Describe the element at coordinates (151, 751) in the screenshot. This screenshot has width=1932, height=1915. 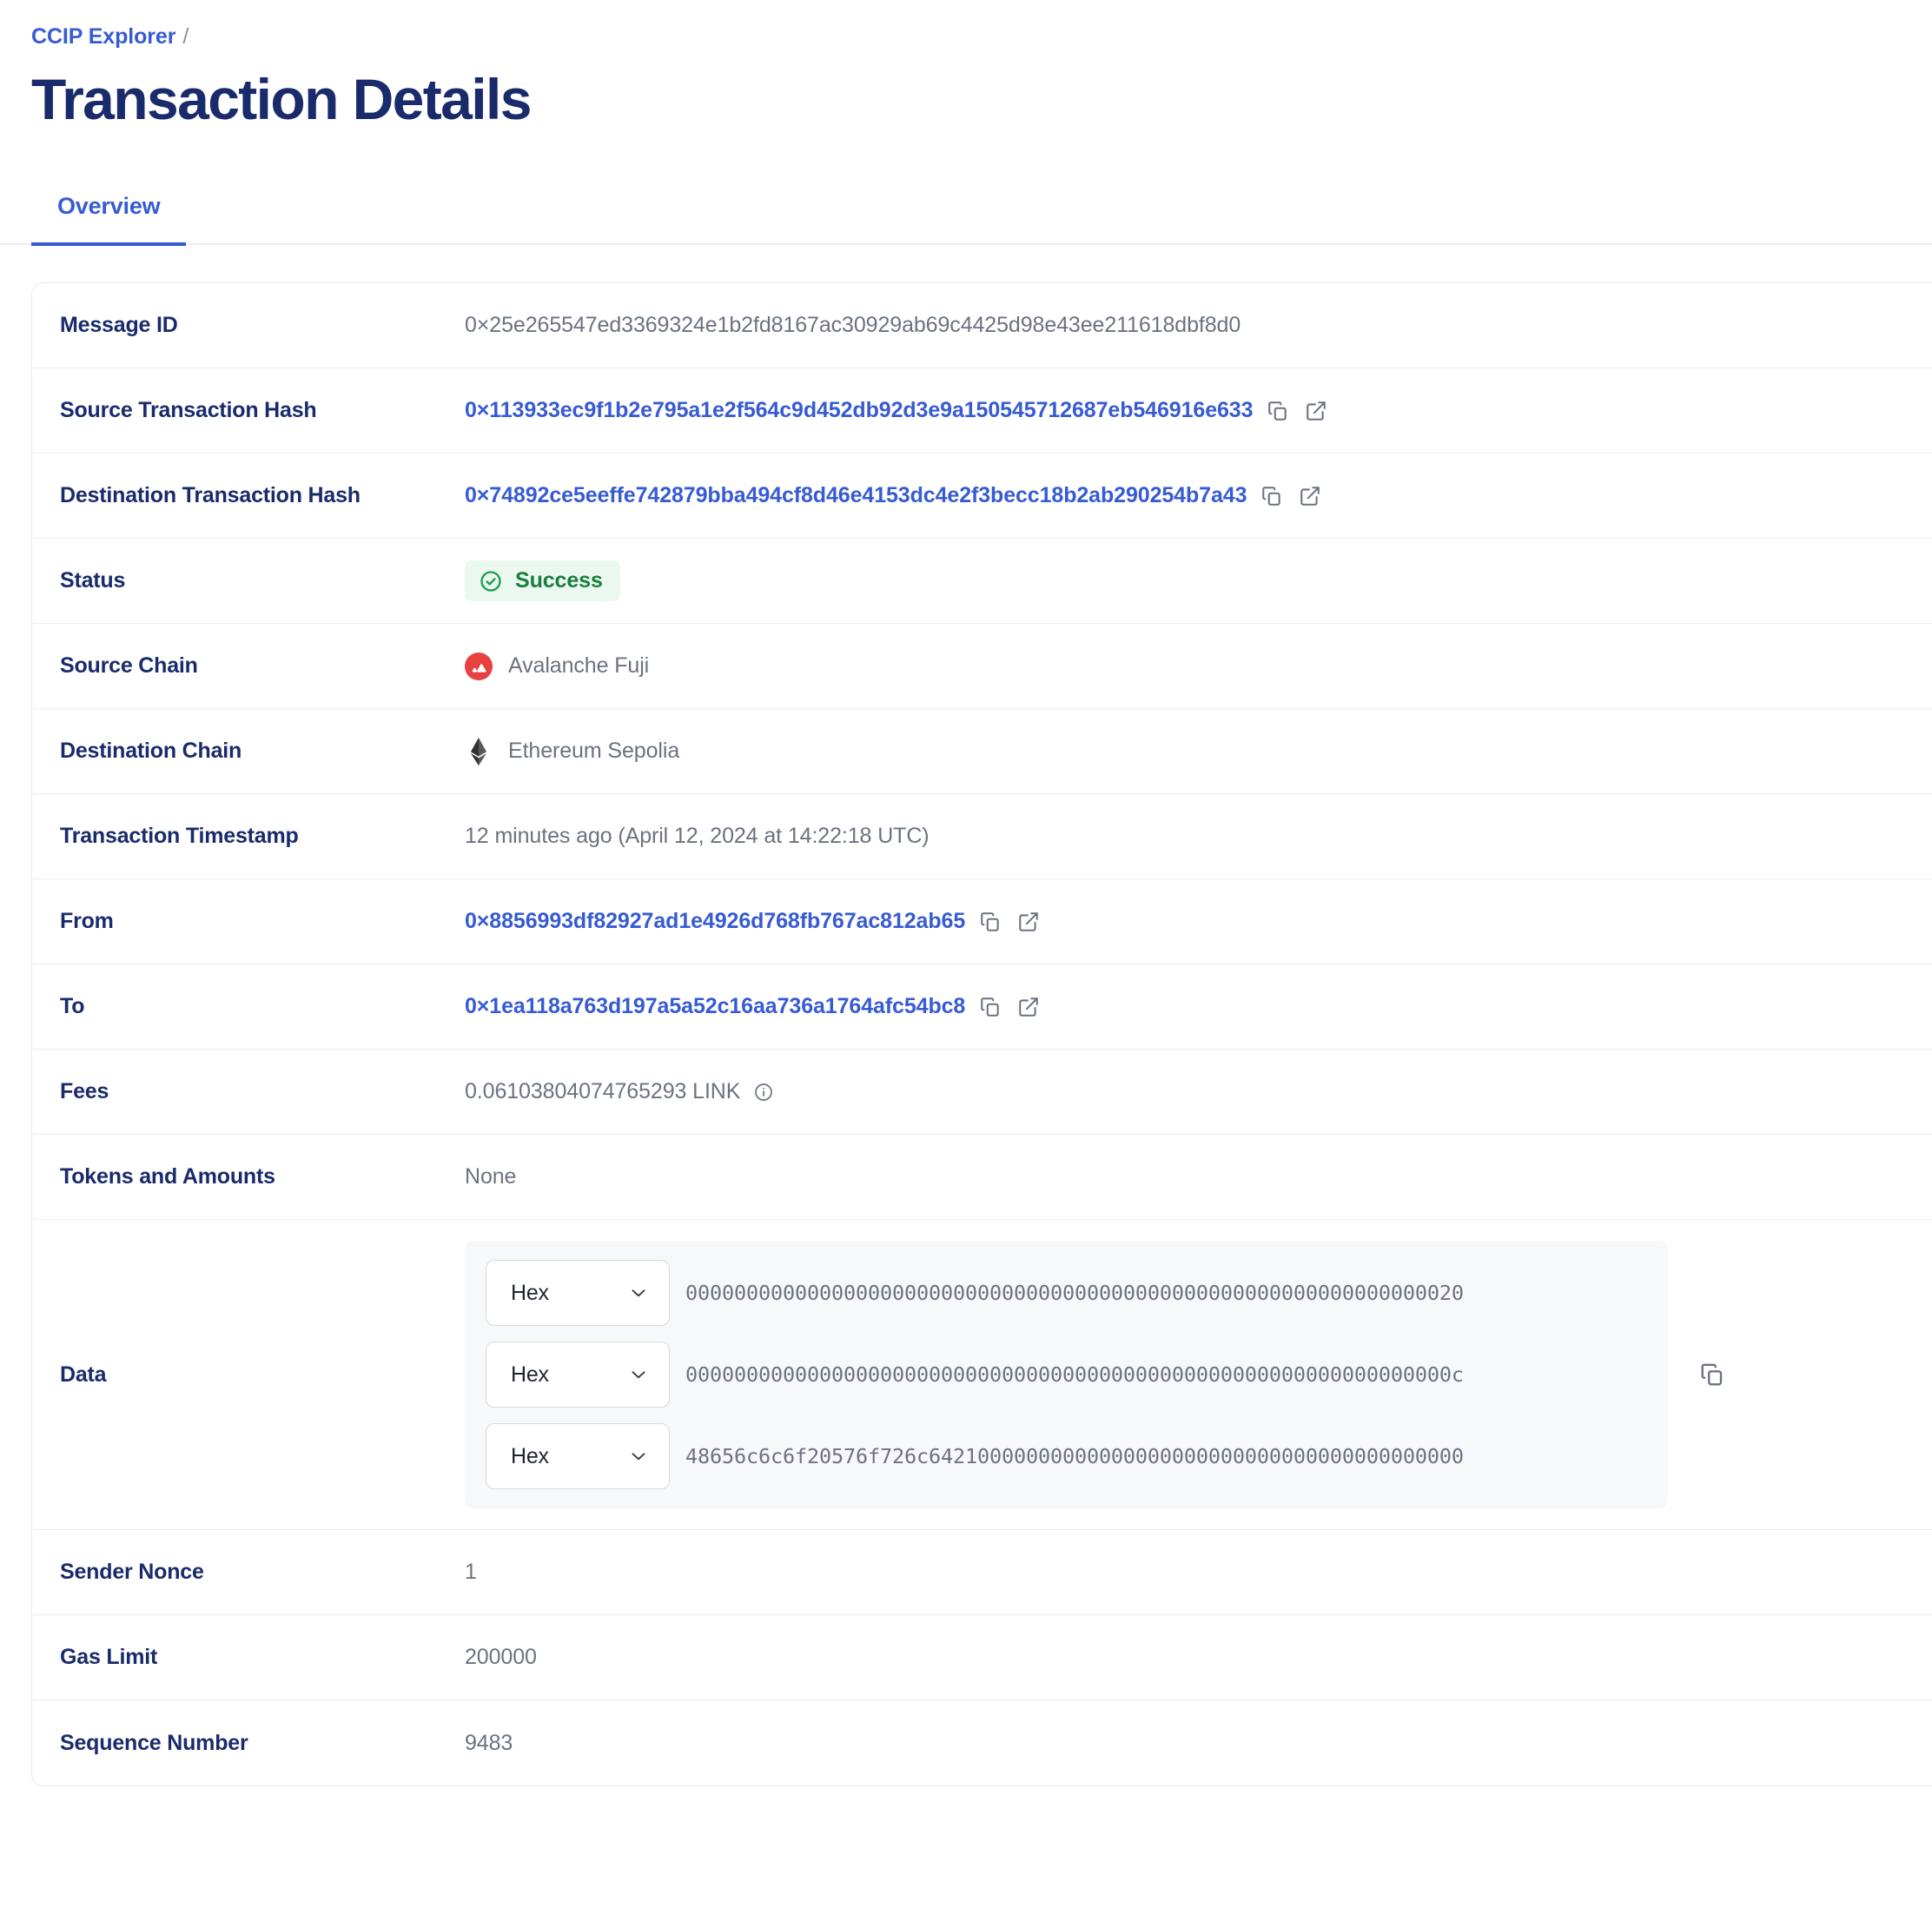
I see `row-label-destination-chain: Destination Chain` at that location.